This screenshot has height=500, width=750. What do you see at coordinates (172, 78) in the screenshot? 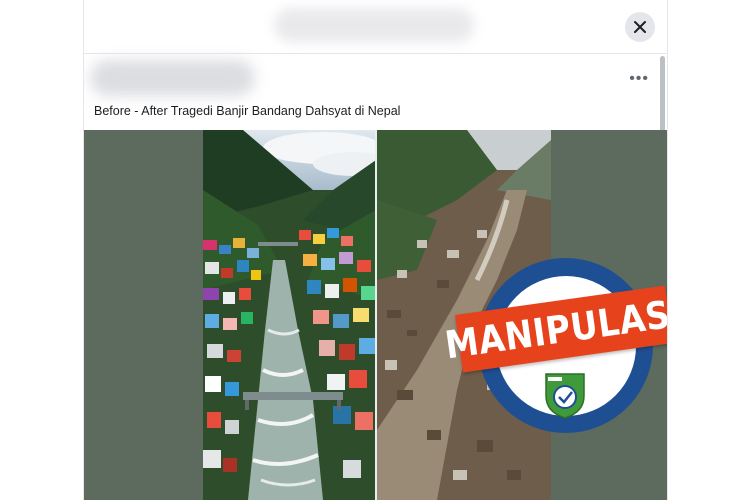
I see `author-name-redacted` at bounding box center [172, 78].